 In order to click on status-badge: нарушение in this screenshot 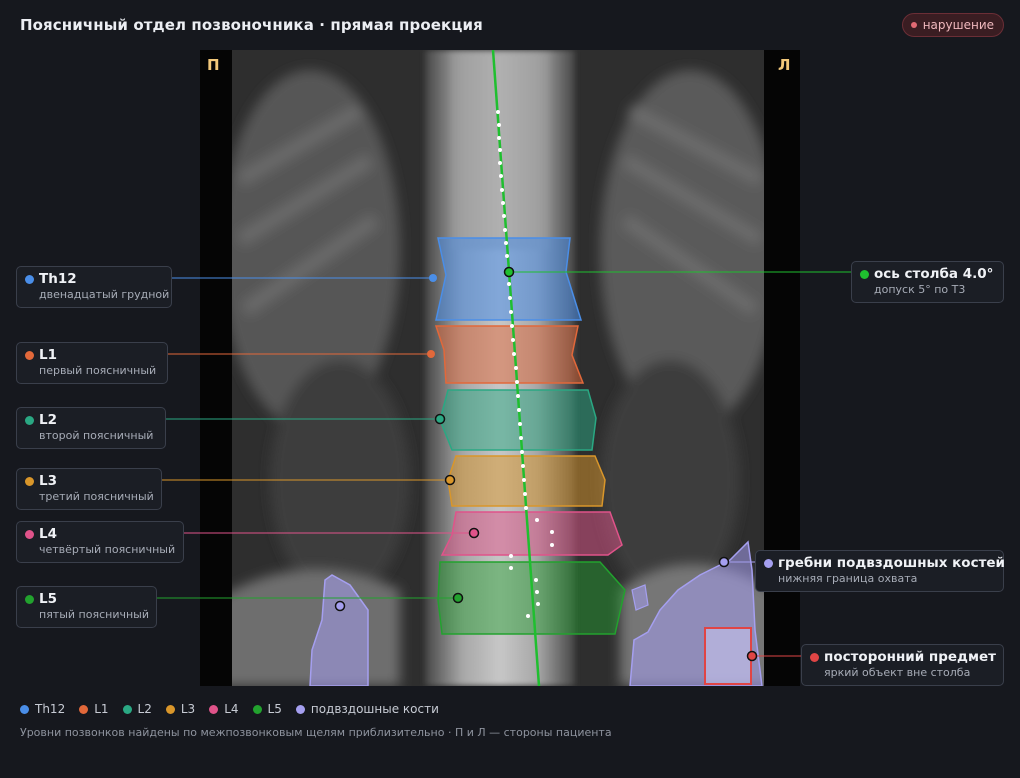, I will do `click(952, 25)`.